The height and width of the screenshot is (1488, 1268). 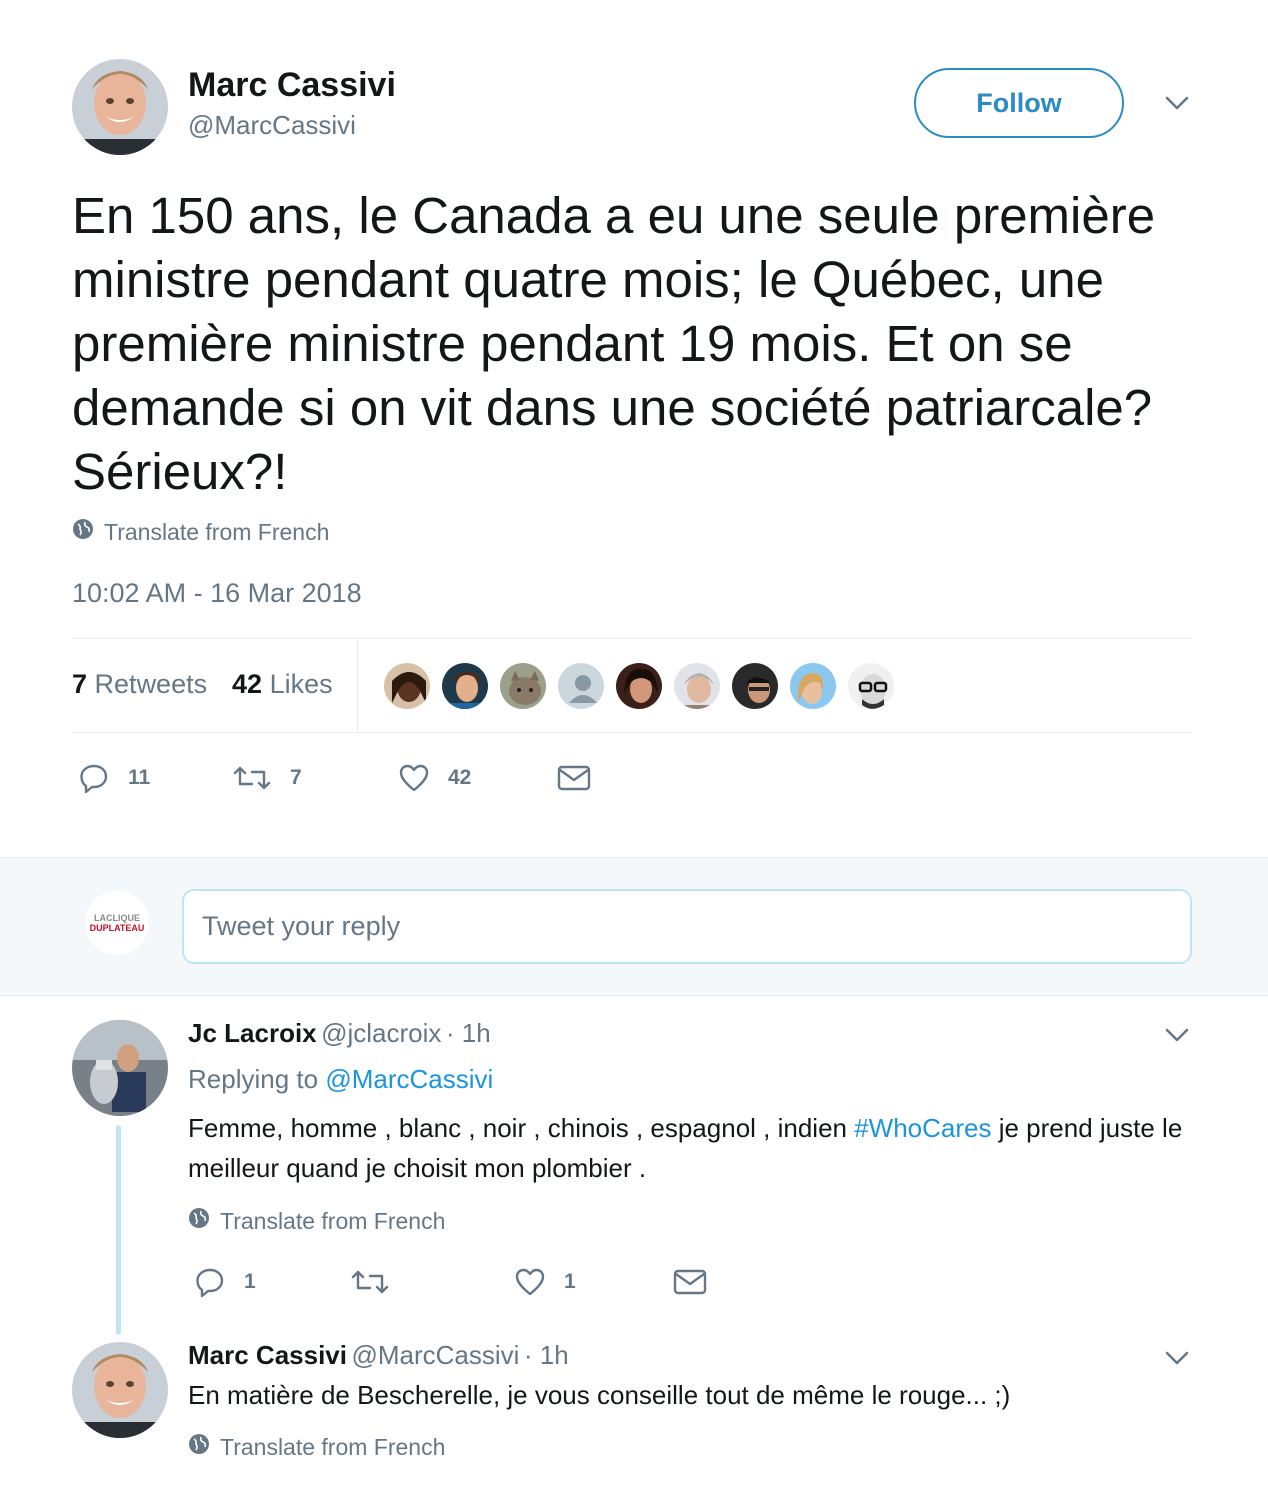 I want to click on author-avatar, so click(x=120, y=107).